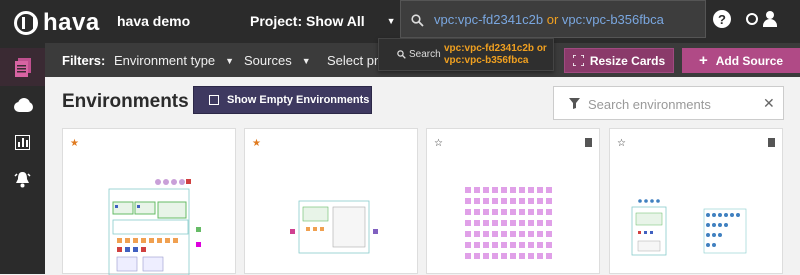 The width and height of the screenshot is (800, 275). What do you see at coordinates (71, 22) in the screenshot?
I see `brand-name: hava` at bounding box center [71, 22].